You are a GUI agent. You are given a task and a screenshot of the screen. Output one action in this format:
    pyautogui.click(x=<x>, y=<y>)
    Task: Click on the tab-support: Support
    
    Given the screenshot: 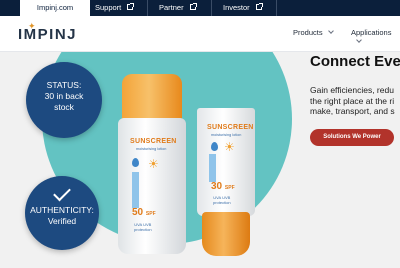 What is the action you would take?
    pyautogui.click(x=115, y=8)
    